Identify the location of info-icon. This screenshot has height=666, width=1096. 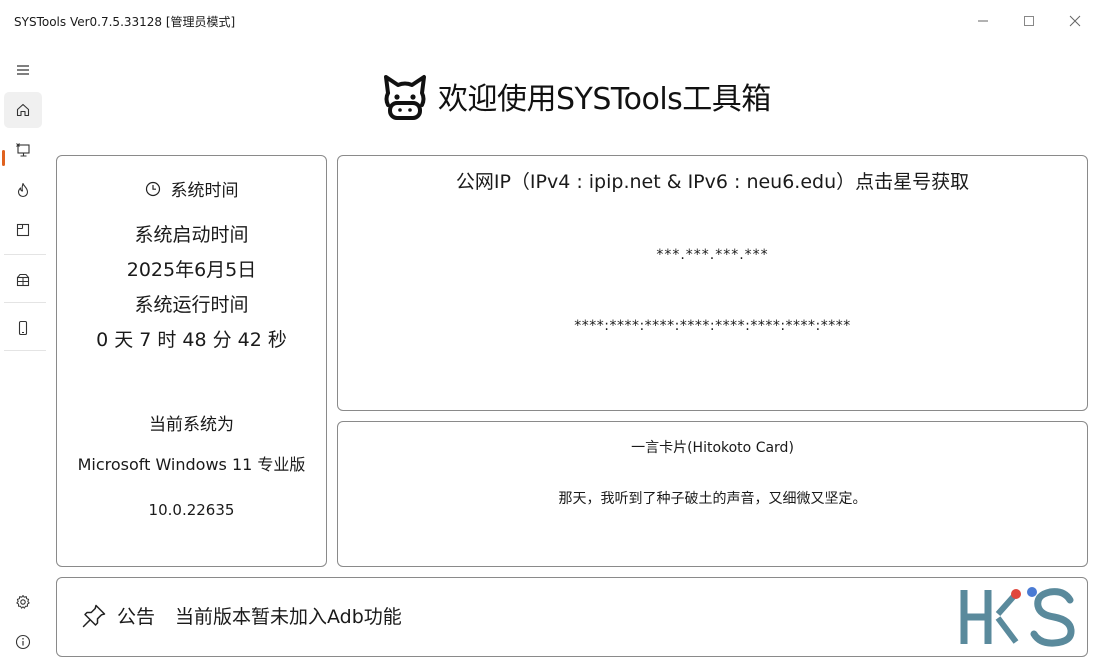
(23, 642).